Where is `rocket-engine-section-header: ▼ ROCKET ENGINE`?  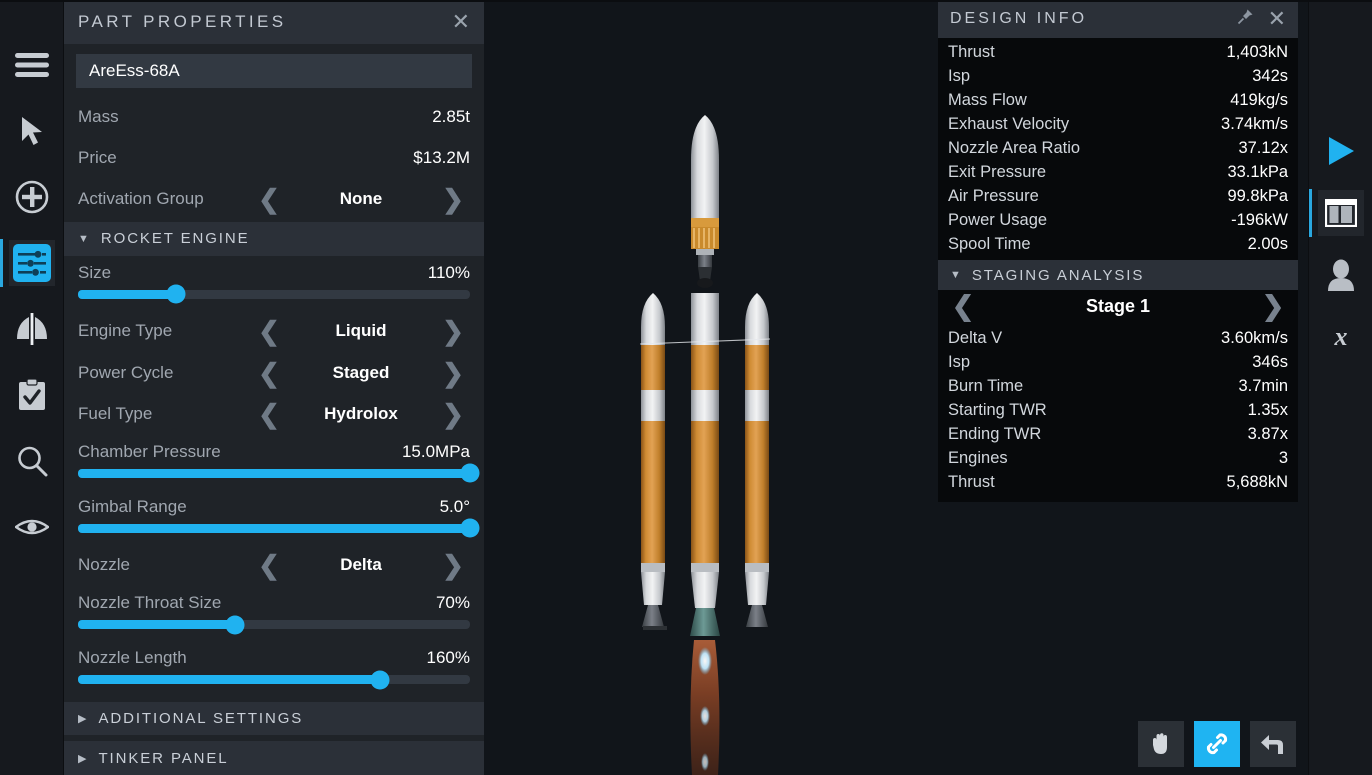
rocket-engine-section-header: ▼ ROCKET ENGINE is located at coordinates (274, 239).